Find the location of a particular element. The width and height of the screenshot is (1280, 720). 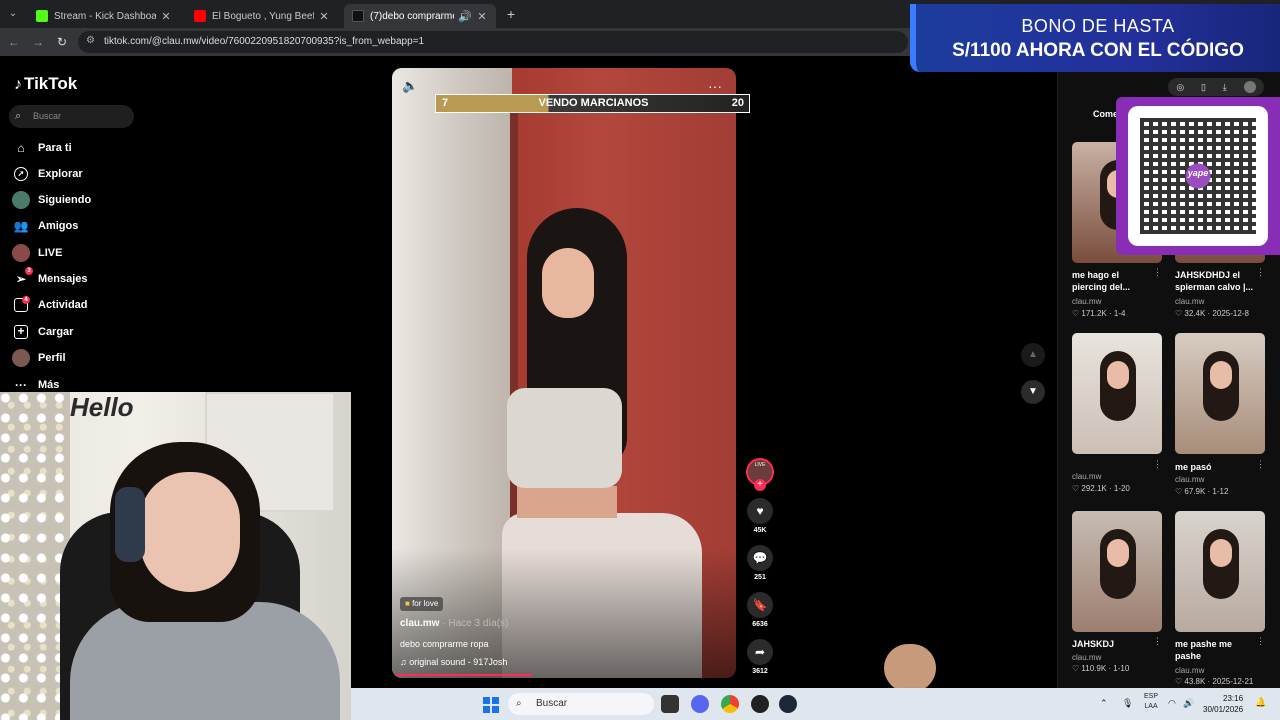

video-progress-bar is located at coordinates (464, 675).